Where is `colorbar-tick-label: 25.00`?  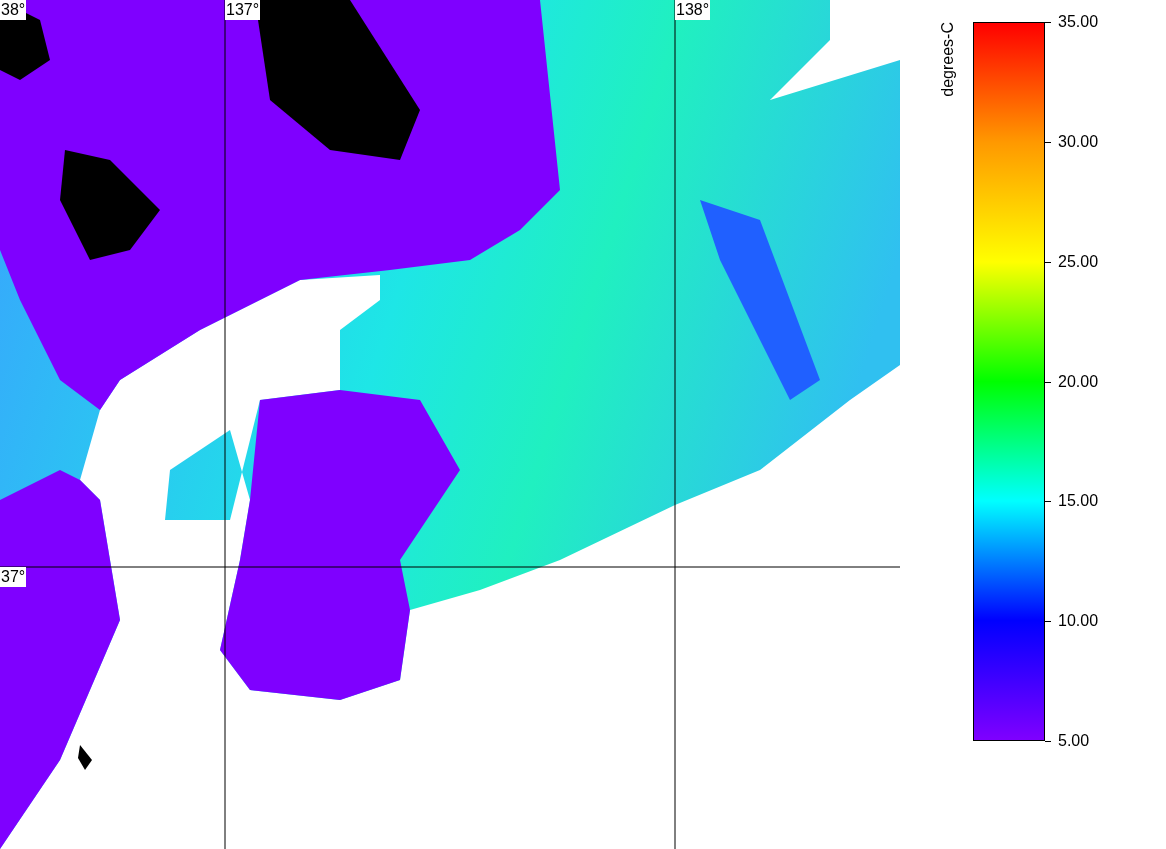
colorbar-tick-label: 25.00 is located at coordinates (1078, 261).